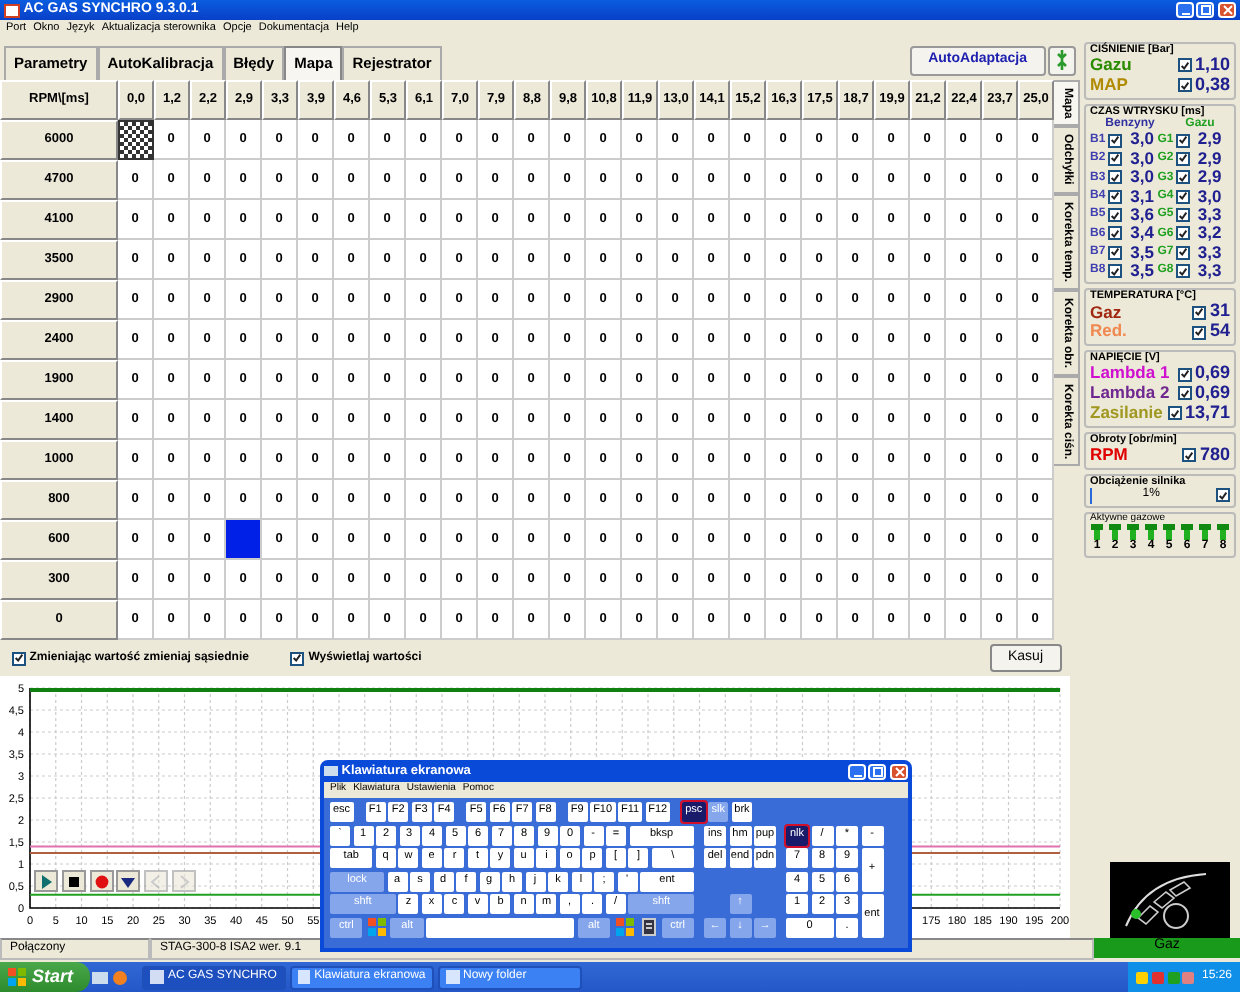 Image resolution: width=1240 pixels, height=992 pixels. I want to click on reading-label: Lambda 1, so click(1131, 374).